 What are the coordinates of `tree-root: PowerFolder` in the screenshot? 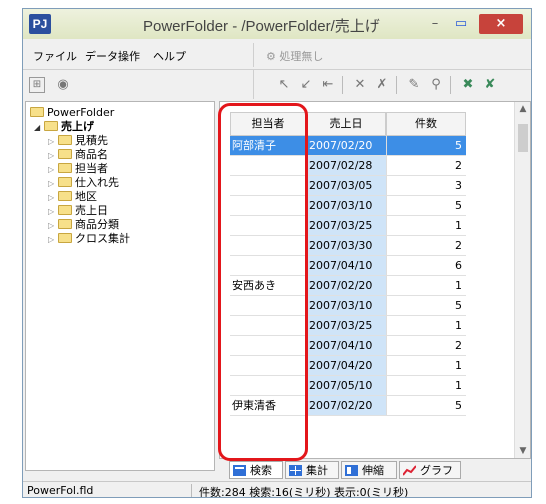 It's located at (72, 113).